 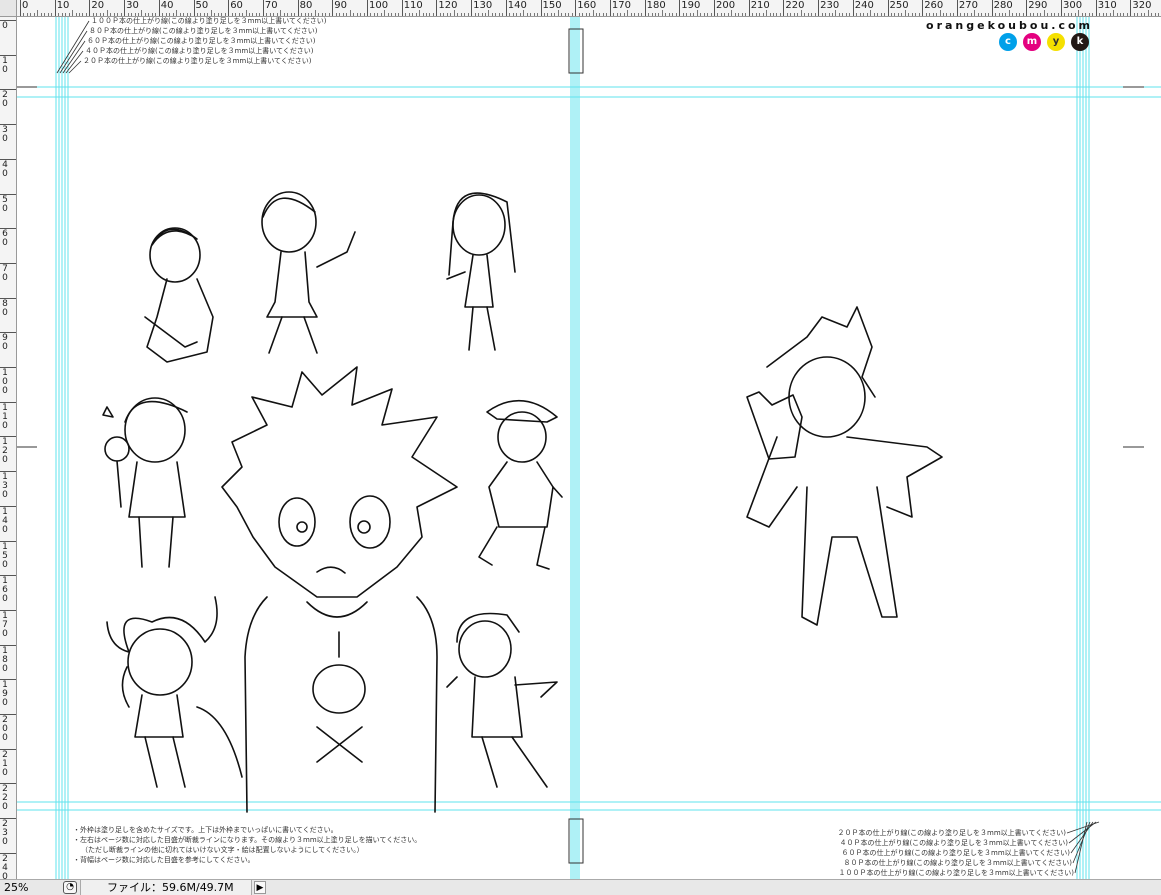 What do you see at coordinates (132, 5) in the screenshot?
I see `ruler-top-label: 30` at bounding box center [132, 5].